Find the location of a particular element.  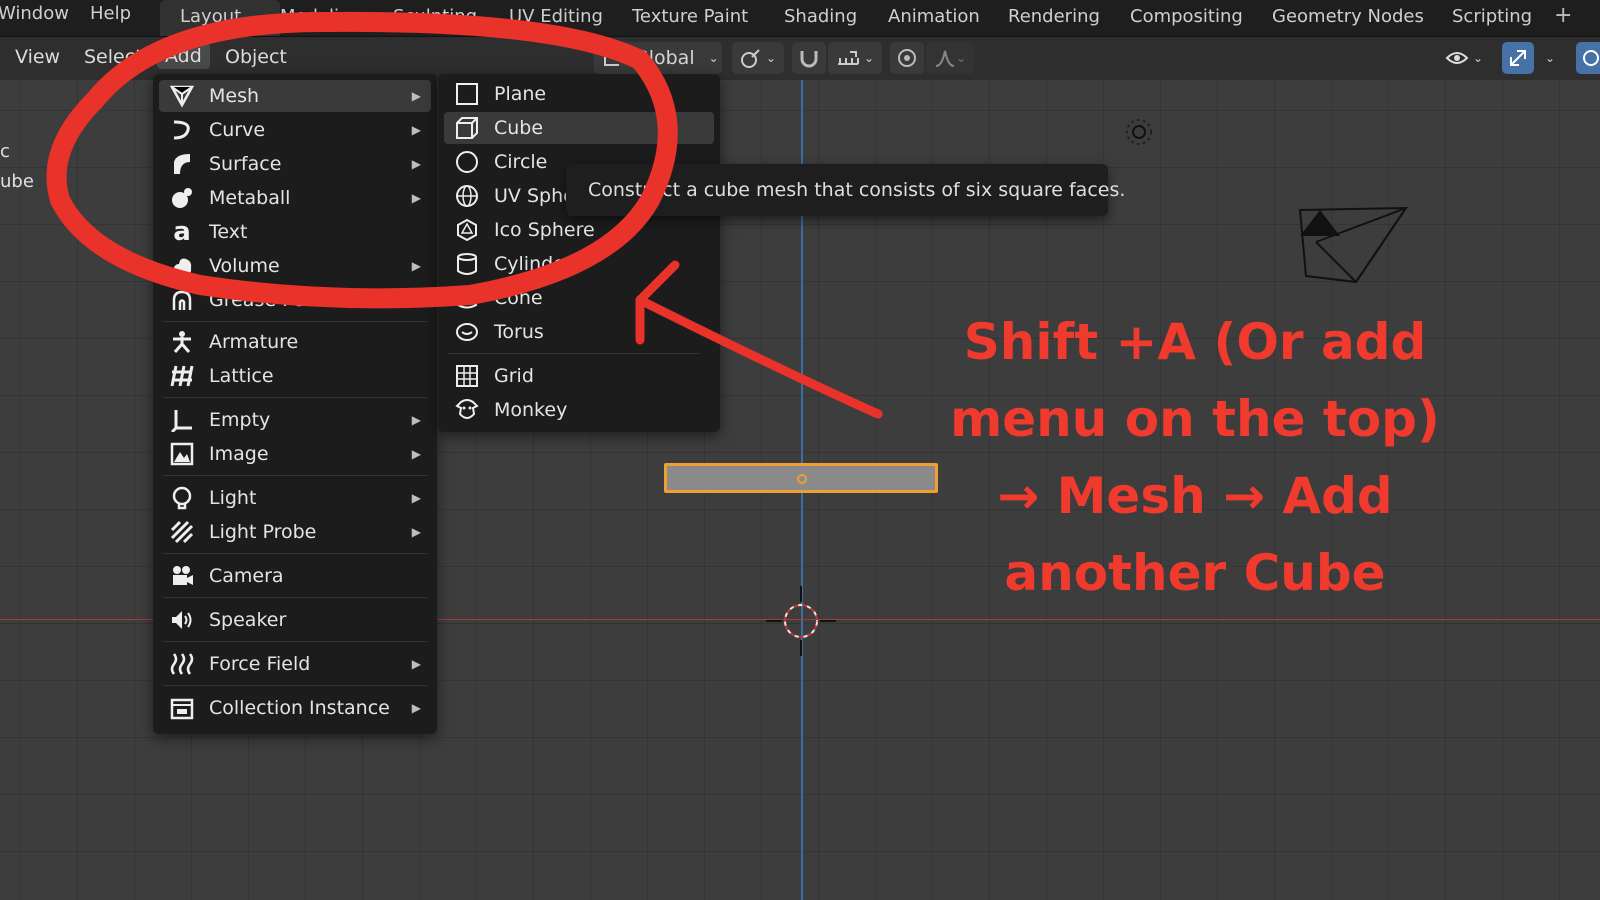

menu-item-force-field: Force Field ▶ is located at coordinates (295, 664).